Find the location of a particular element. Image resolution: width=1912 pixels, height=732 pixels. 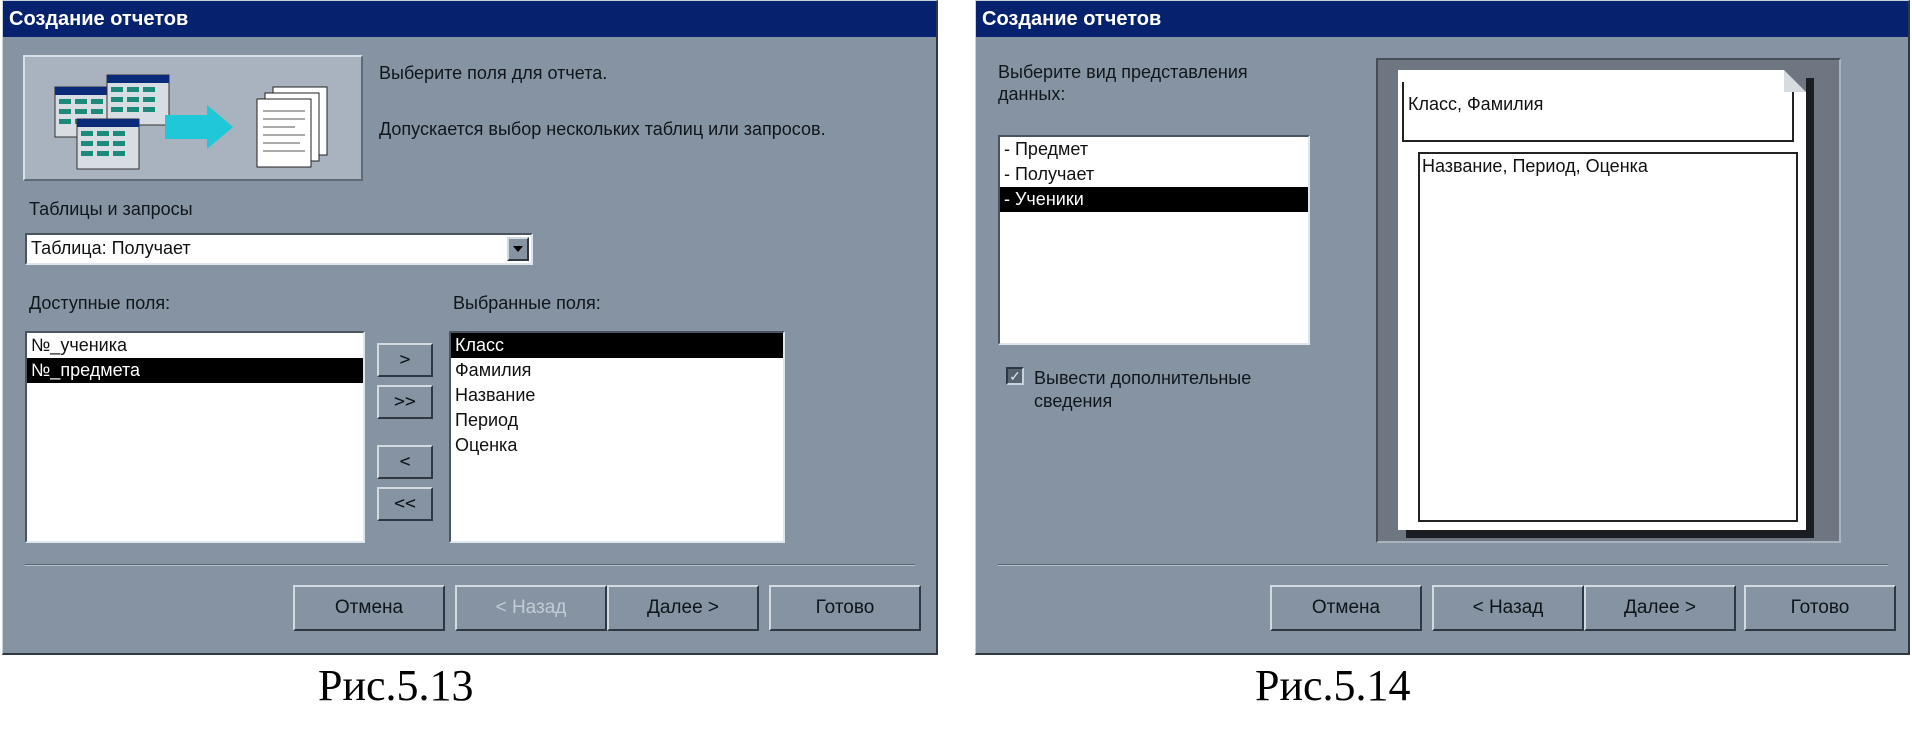

extra-info-checkbox: ✓ is located at coordinates (1015, 376).